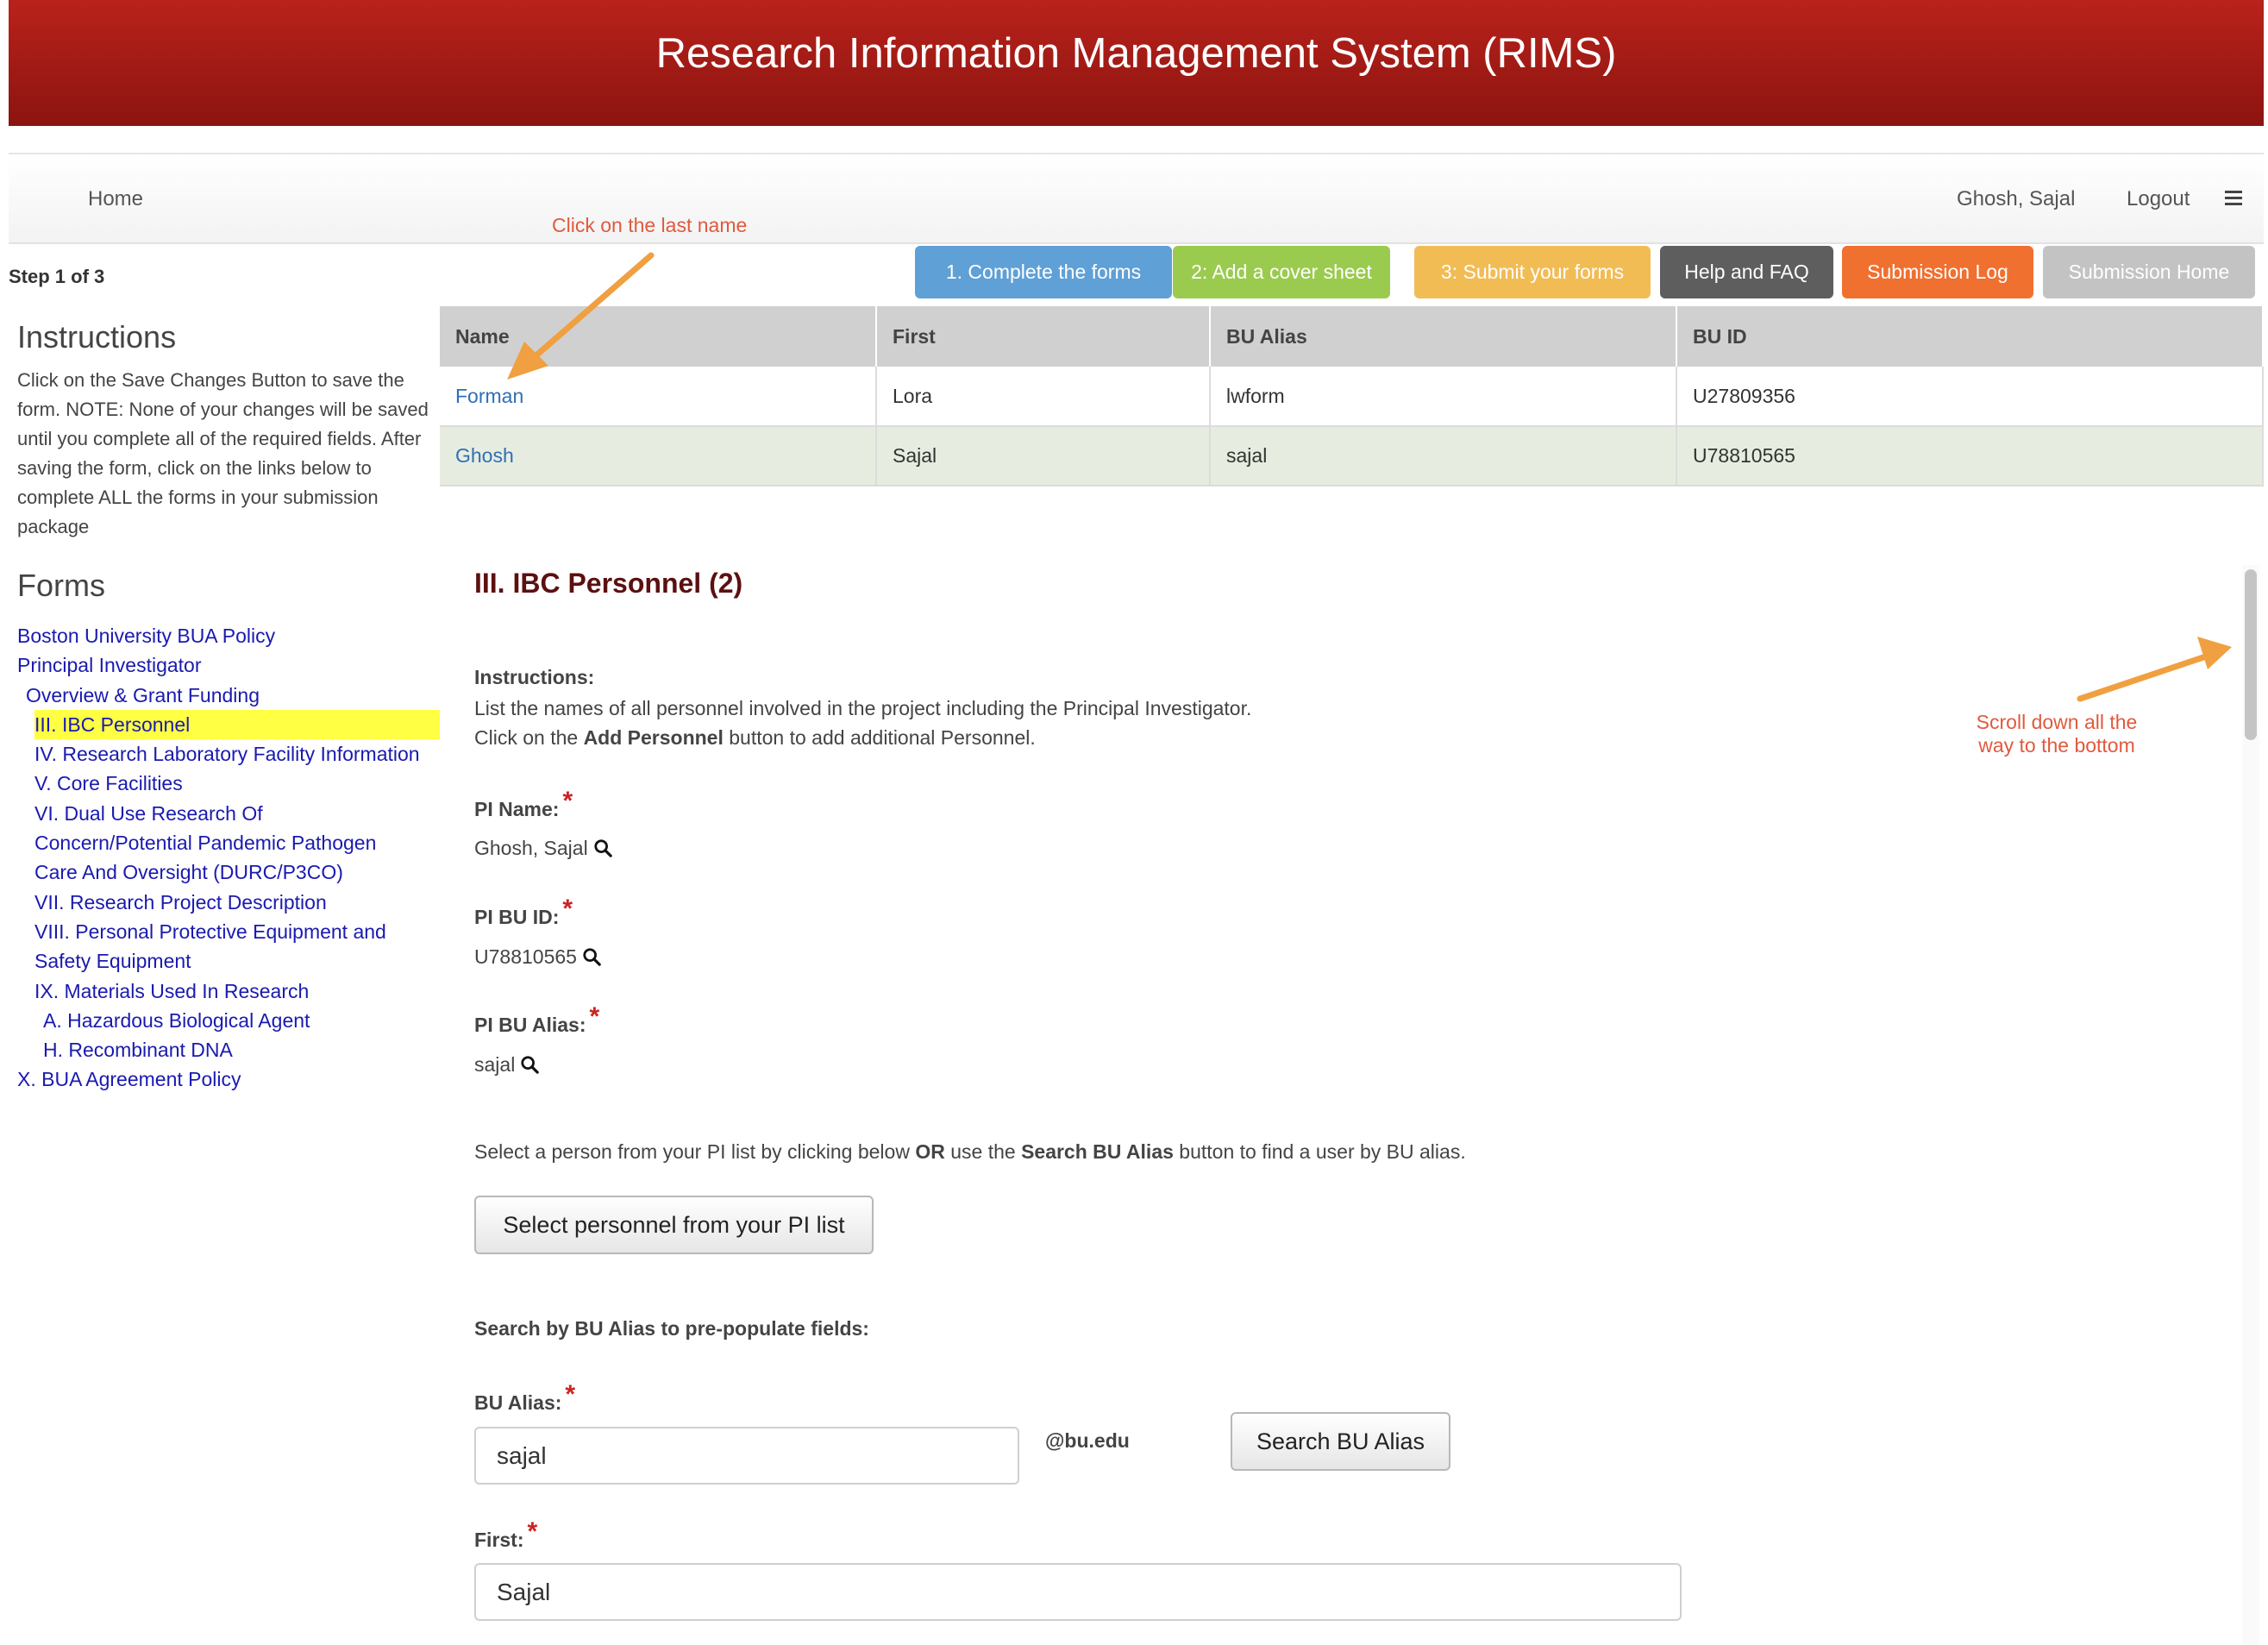  What do you see at coordinates (2056, 745) in the screenshot?
I see `annotation-text: way to the bottom` at bounding box center [2056, 745].